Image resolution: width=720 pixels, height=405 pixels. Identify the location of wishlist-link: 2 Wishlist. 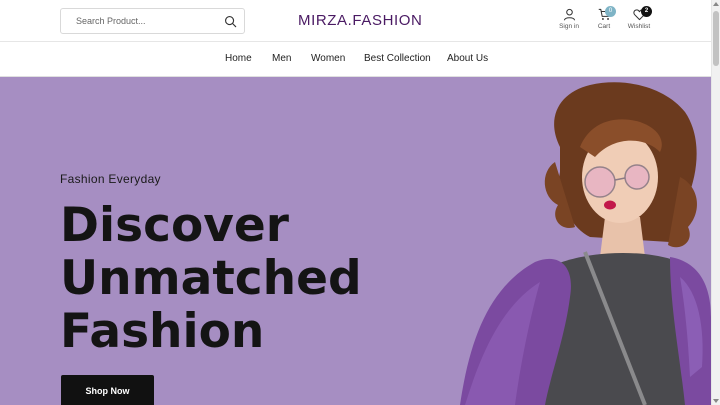
(639, 21).